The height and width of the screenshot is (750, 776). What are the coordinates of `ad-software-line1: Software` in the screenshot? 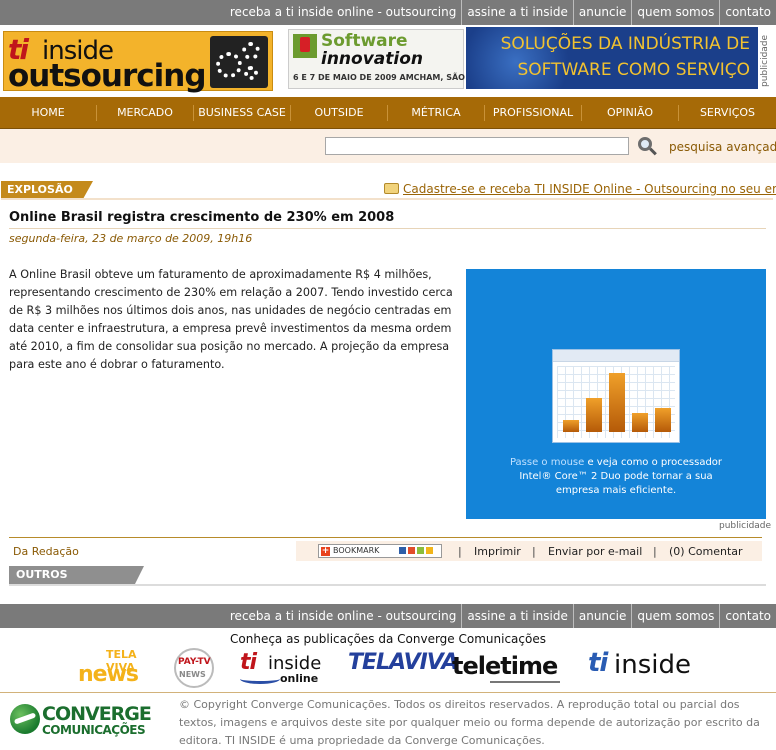 It's located at (364, 41).